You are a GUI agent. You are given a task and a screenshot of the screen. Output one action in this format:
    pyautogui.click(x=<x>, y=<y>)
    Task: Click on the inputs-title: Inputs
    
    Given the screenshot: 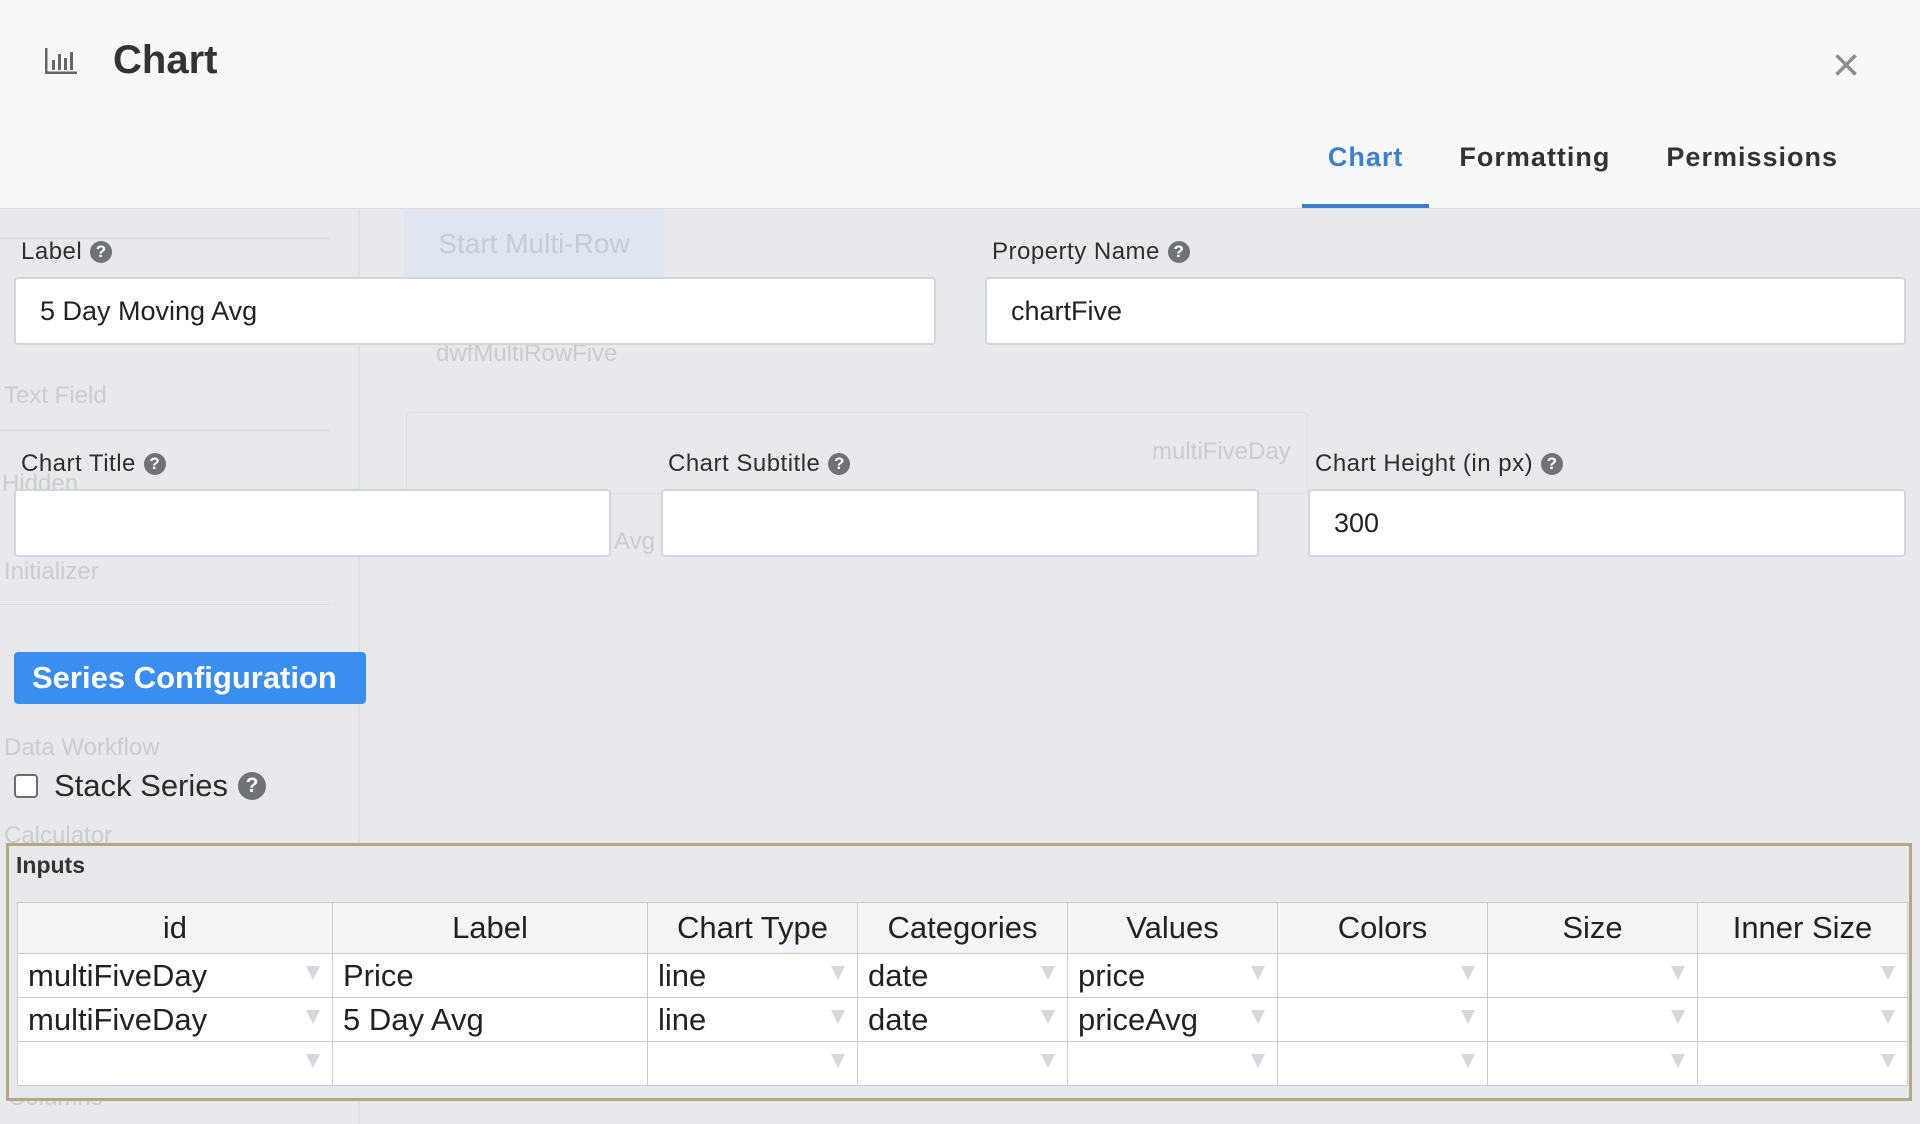 What is the action you would take?
    pyautogui.click(x=50, y=865)
    